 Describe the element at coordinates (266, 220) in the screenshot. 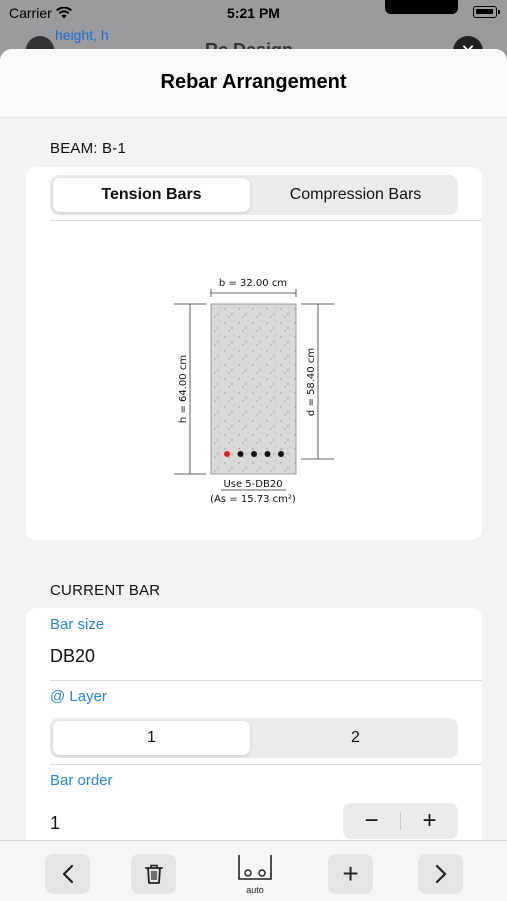

I see `segment-divider` at that location.